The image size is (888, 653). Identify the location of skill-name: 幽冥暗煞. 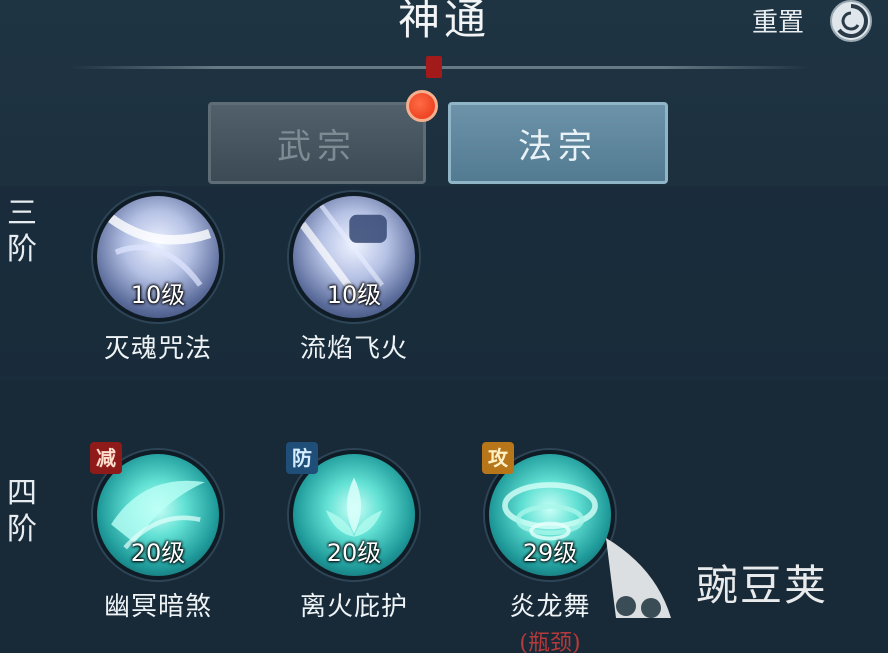
(157, 607).